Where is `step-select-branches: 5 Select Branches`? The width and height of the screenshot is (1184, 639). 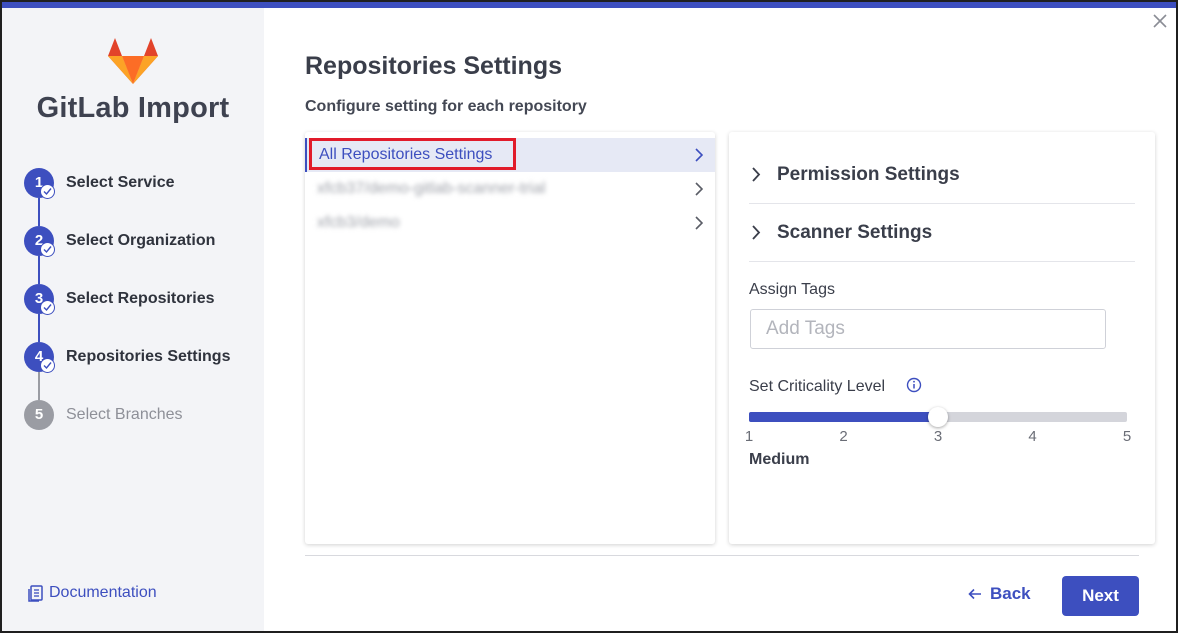 step-select-branches: 5 Select Branches is located at coordinates (144, 415).